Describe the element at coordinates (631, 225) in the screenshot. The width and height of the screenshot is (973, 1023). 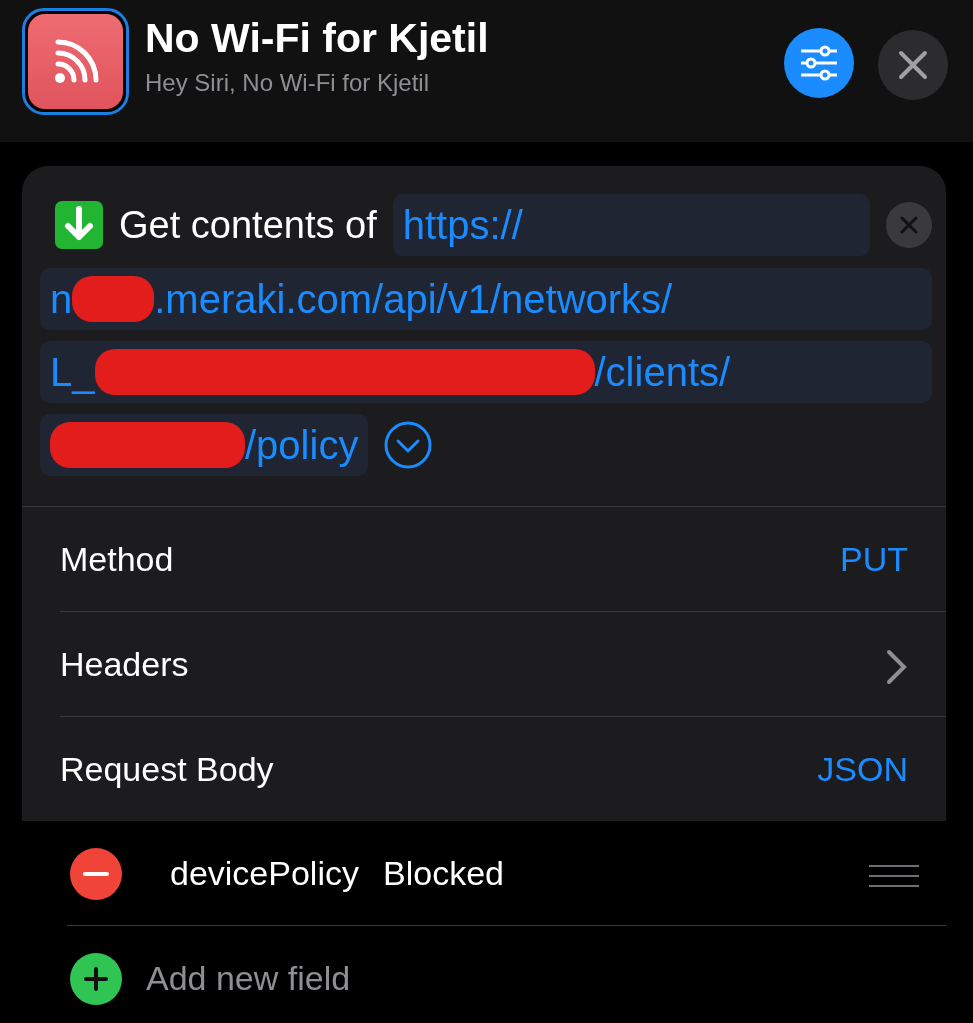
I see `url-field: https://` at that location.